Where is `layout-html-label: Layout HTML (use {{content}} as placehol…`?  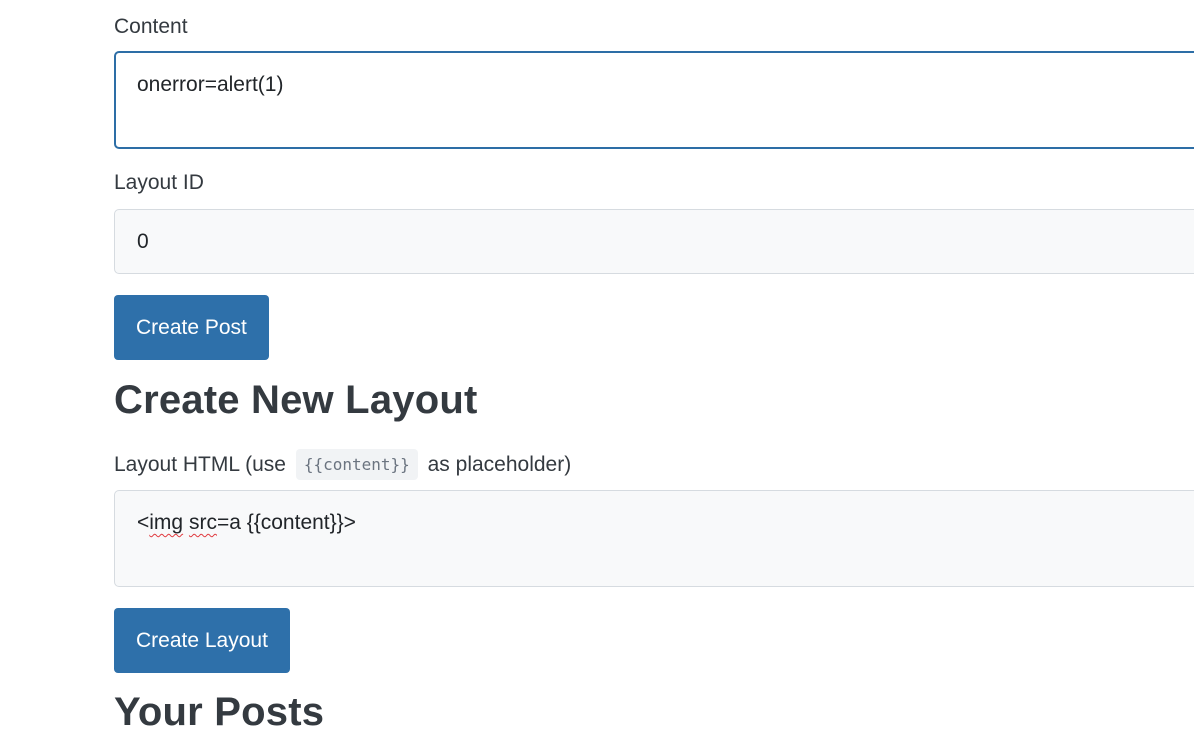
layout-html-label: Layout HTML (use {{content}} as placehol… is located at coordinates (342, 464).